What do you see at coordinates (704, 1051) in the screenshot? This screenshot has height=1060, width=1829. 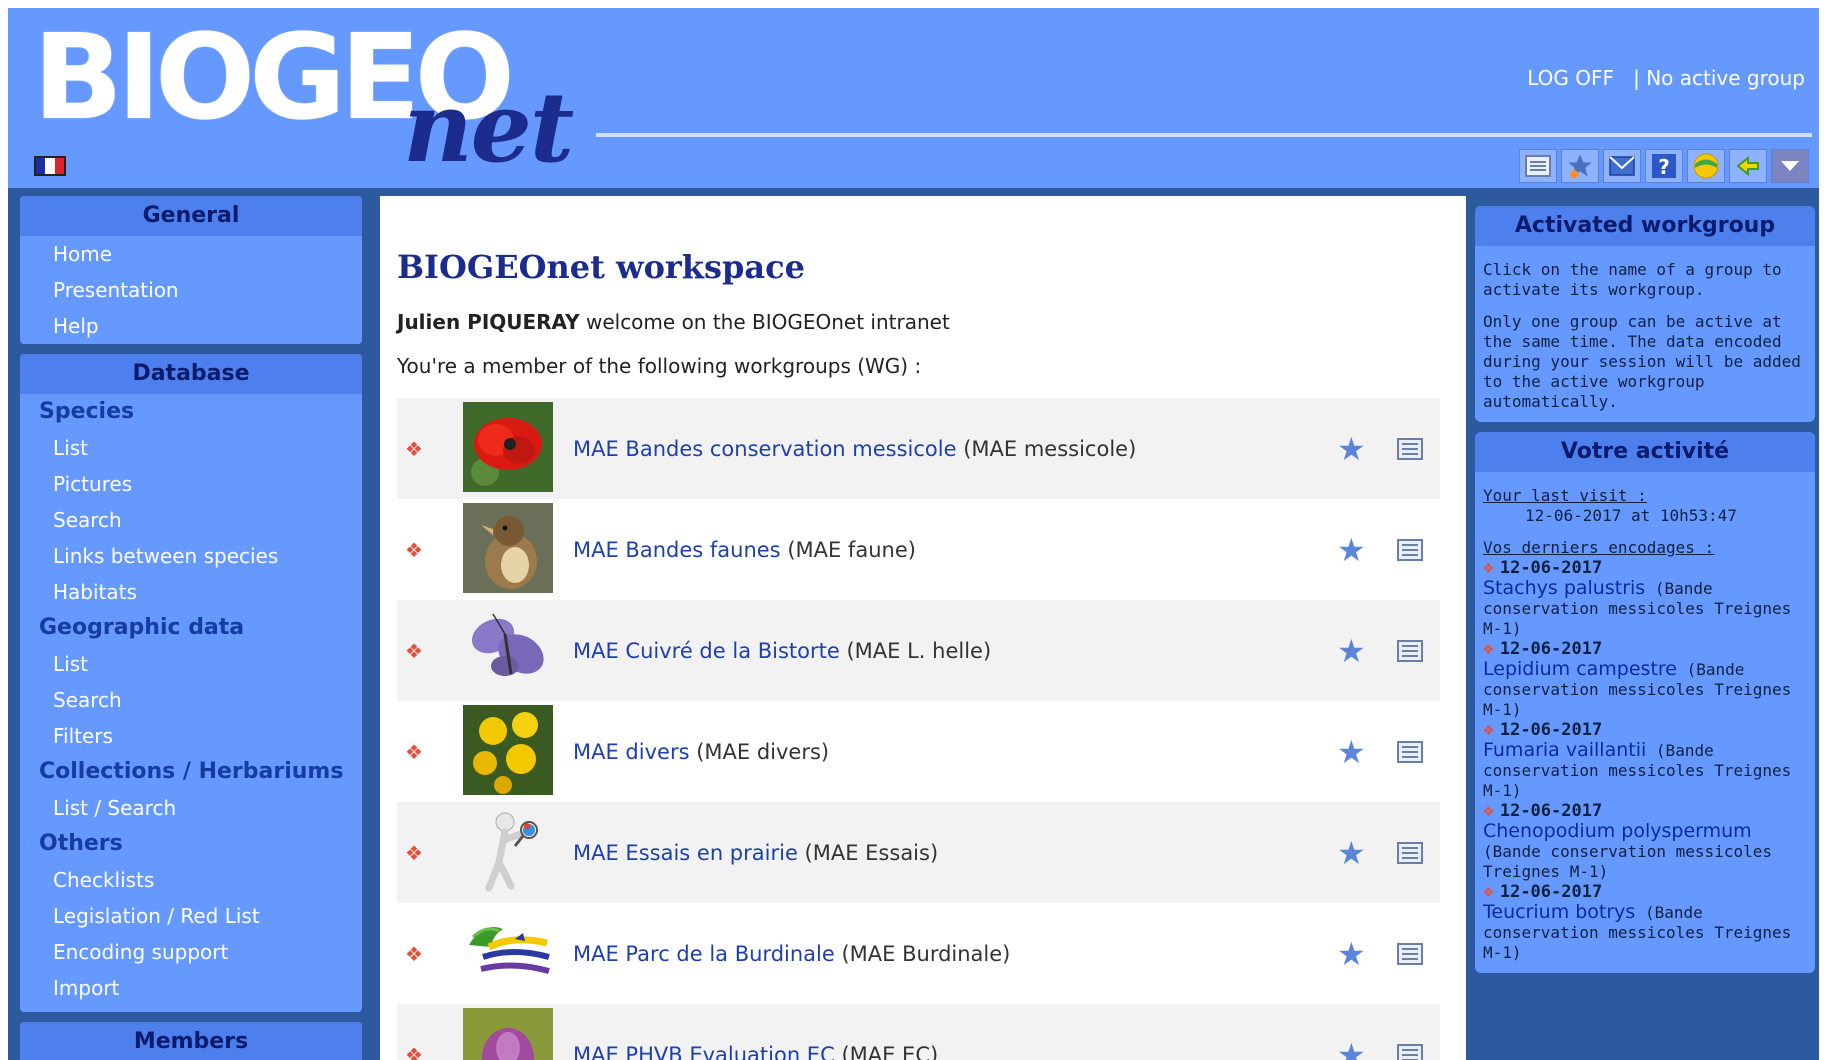 I see `workgroup-link: MAE PHVB Evaluation EC` at bounding box center [704, 1051].